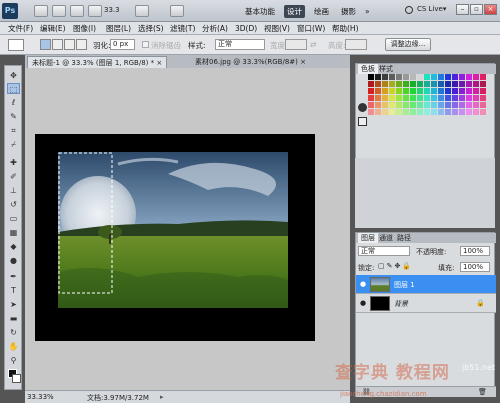 This screenshot has height=403, width=500. What do you see at coordinates (45, 44) in the screenshot?
I see `new-selection-icon` at bounding box center [45, 44].